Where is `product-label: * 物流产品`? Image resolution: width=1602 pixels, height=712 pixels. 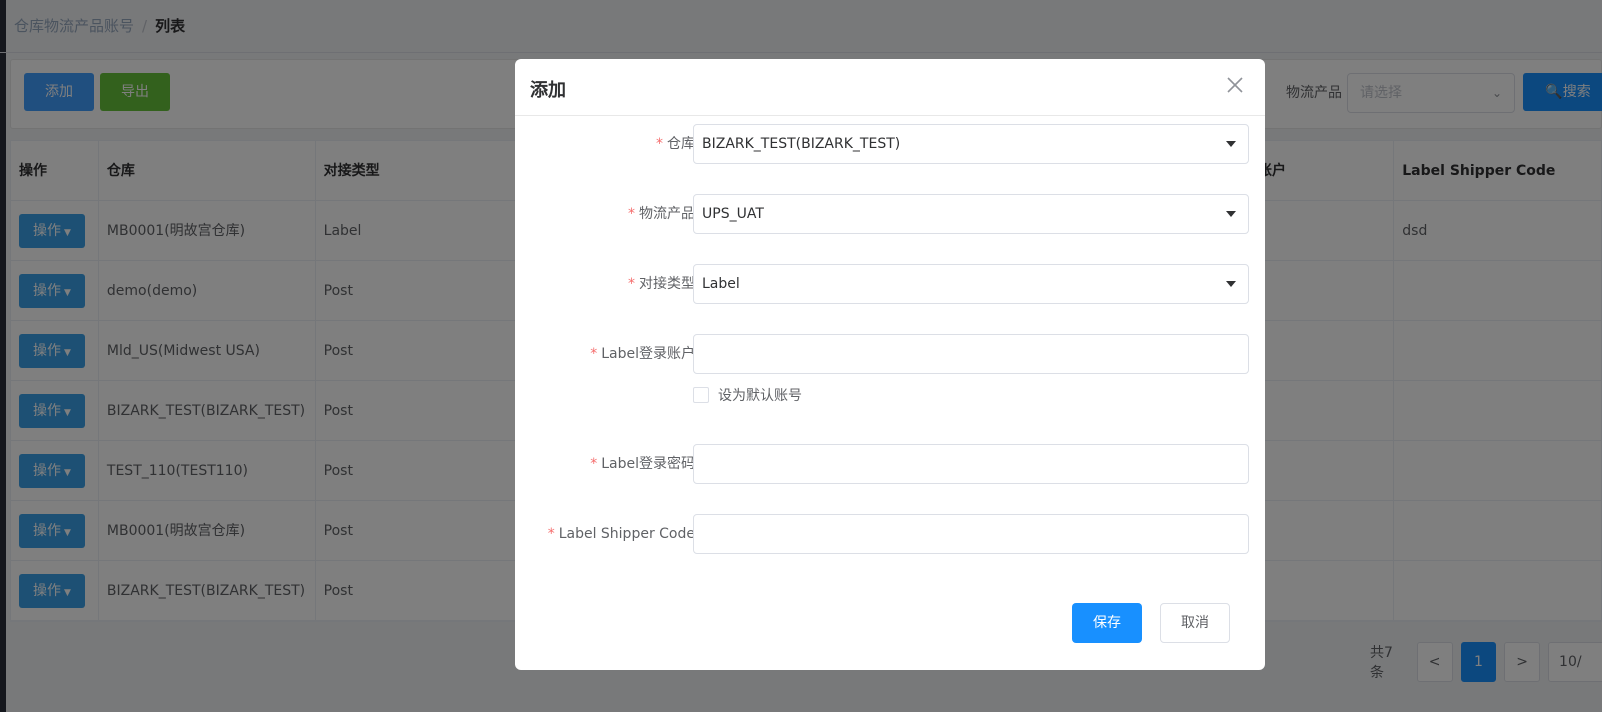 product-label: * 物流产品 is located at coordinates (661, 214).